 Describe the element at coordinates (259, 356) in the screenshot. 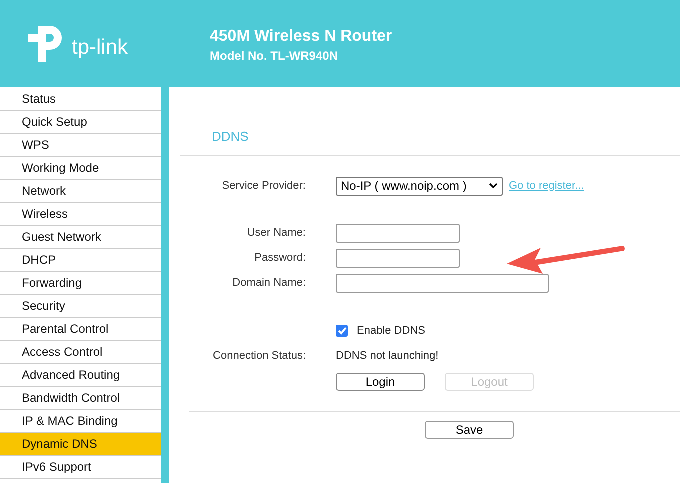

I see `field-label: Connection Status:` at that location.